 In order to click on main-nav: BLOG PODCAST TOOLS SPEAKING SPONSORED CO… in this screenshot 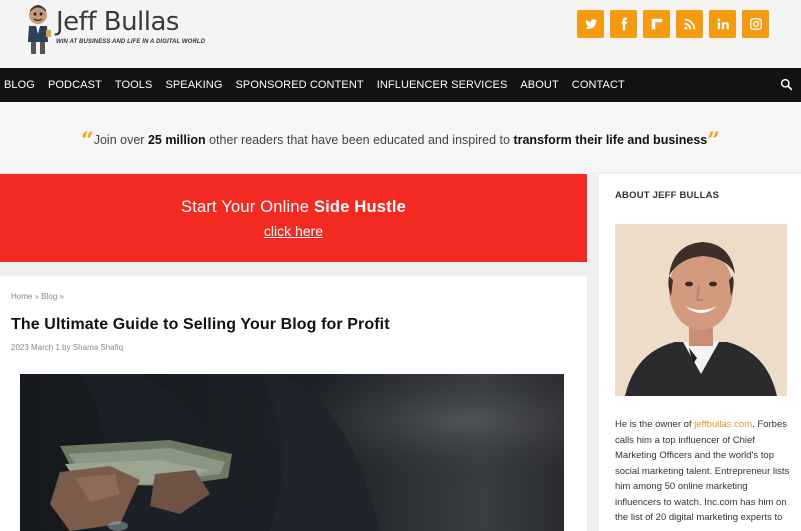, I will do `click(400, 85)`.